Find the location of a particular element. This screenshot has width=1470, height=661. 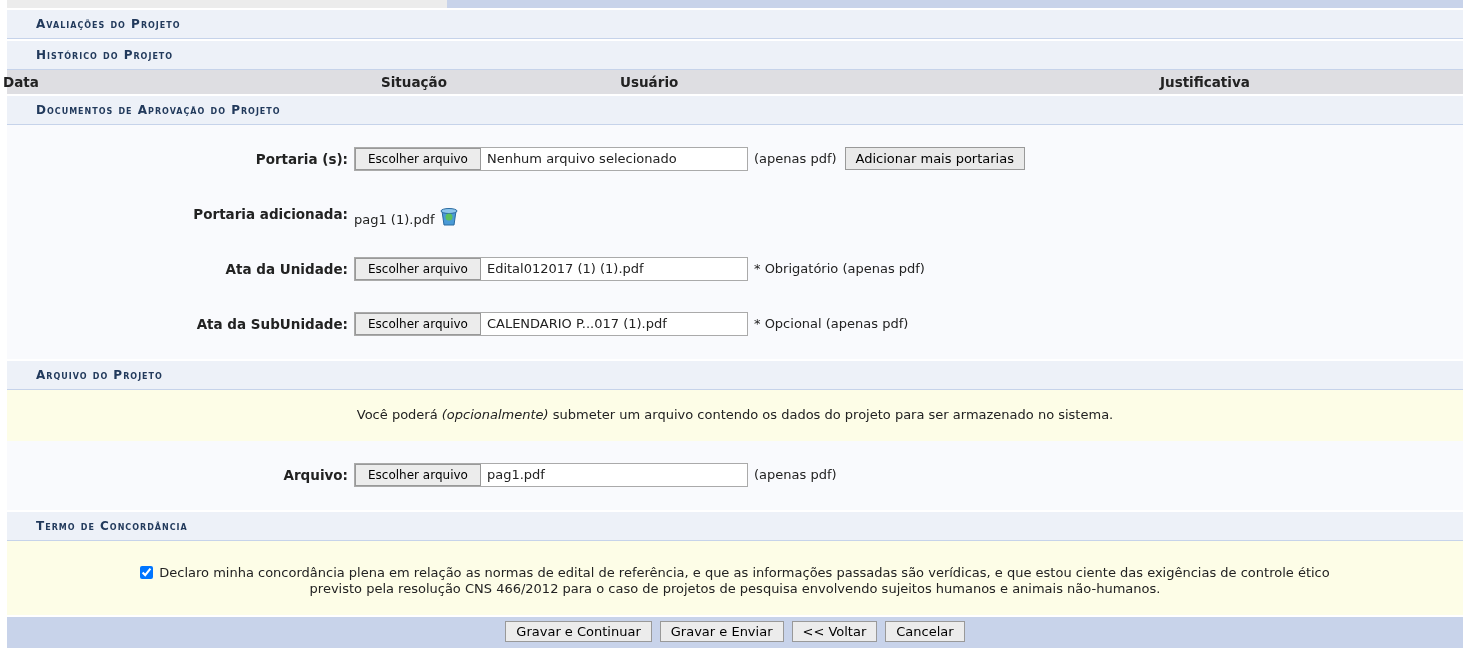

section-title: Documentos de Aprovação do Projeto is located at coordinates (735, 109).